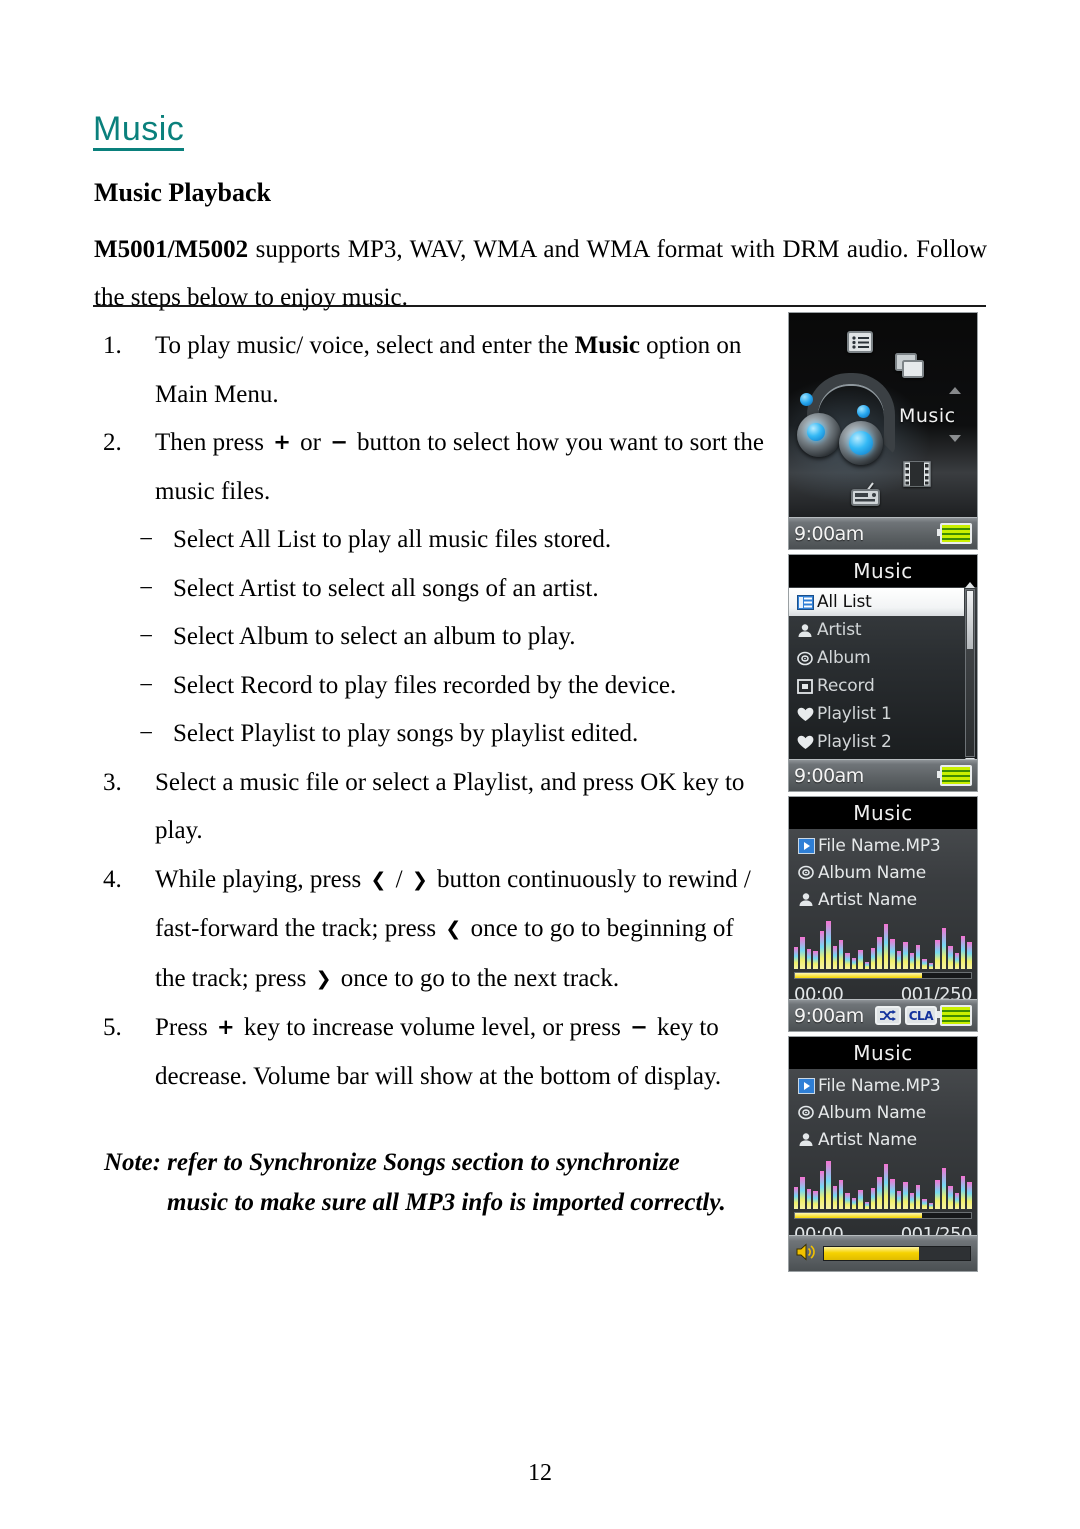 This screenshot has width=1080, height=1529. What do you see at coordinates (883, 899) in the screenshot?
I see `artist-row: Artist Name` at bounding box center [883, 899].